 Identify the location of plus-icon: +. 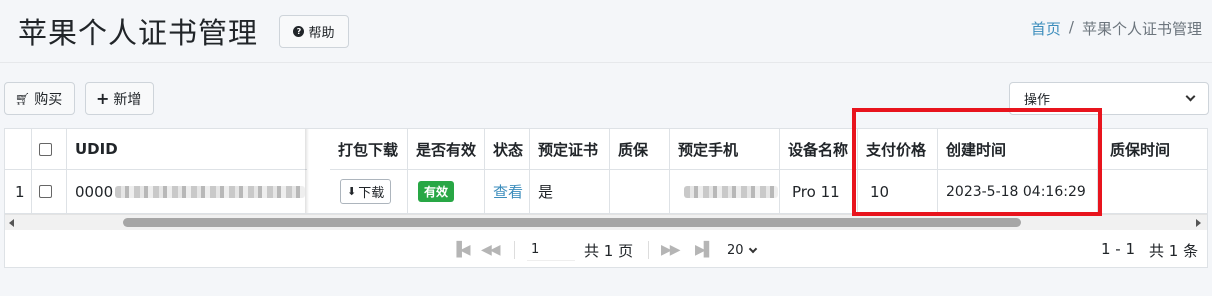
(103, 98).